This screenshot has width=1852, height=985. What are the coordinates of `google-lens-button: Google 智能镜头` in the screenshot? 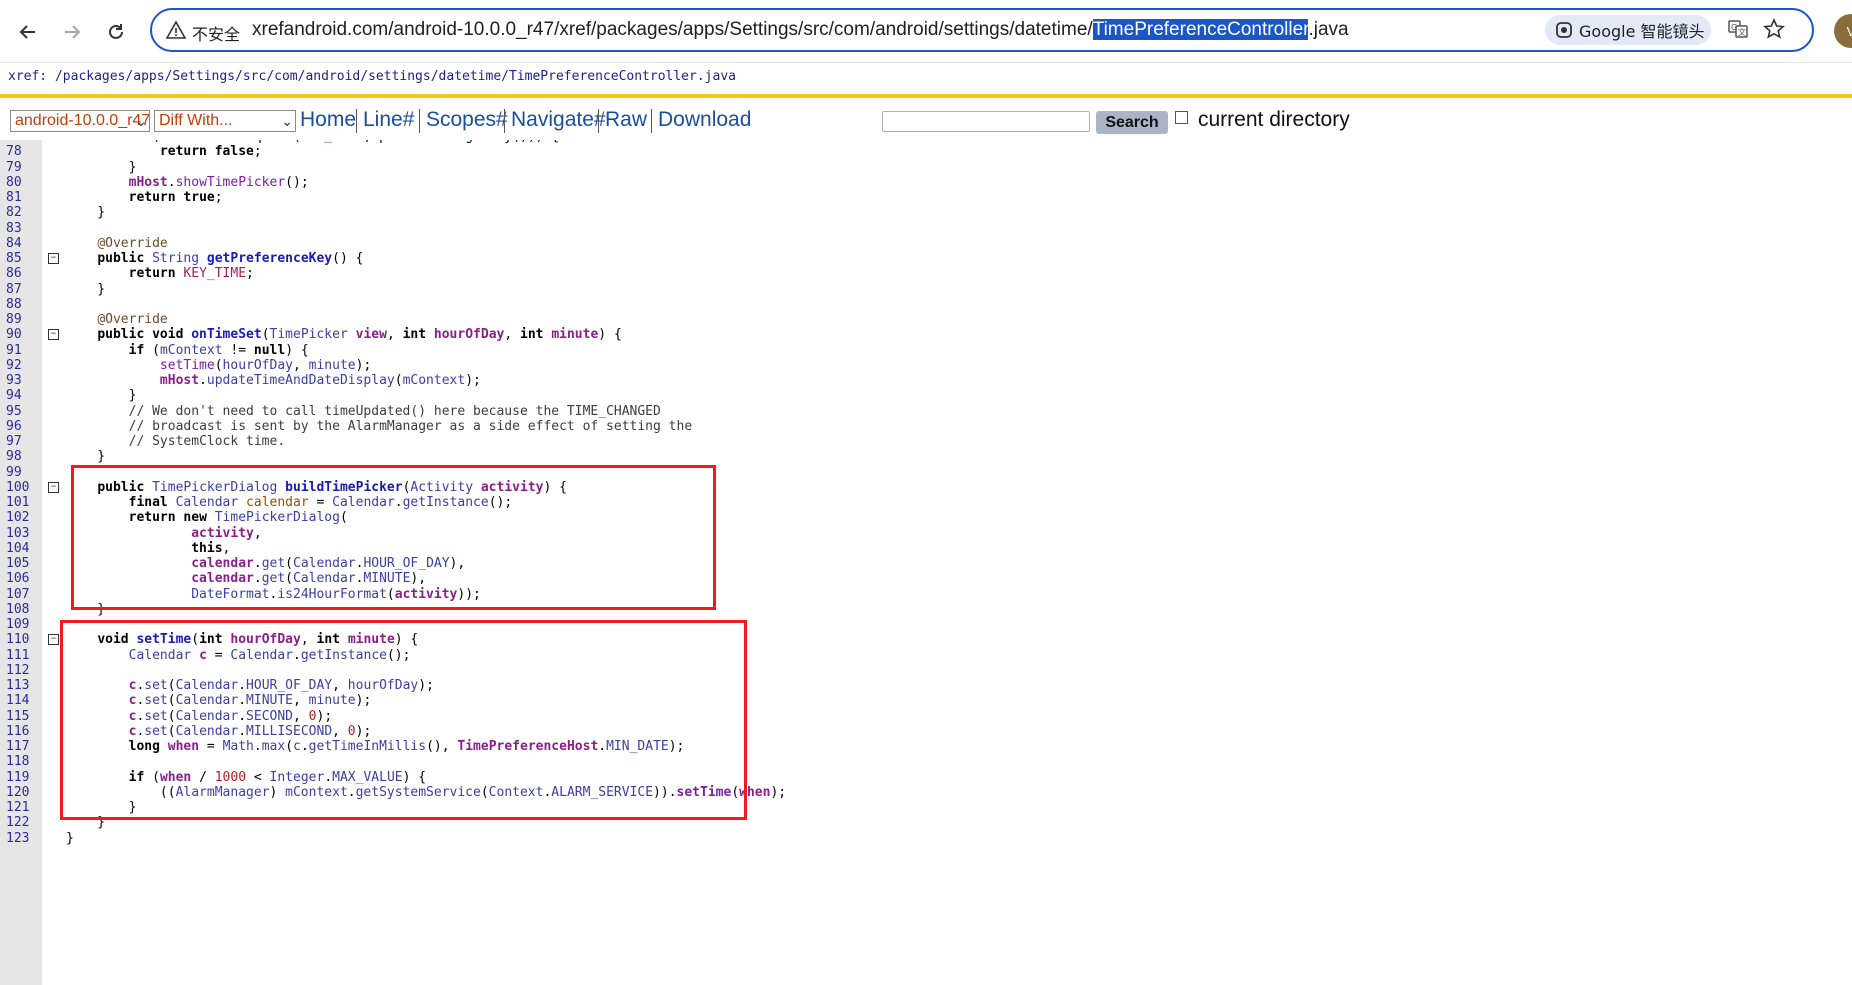 It's located at (1628, 30).